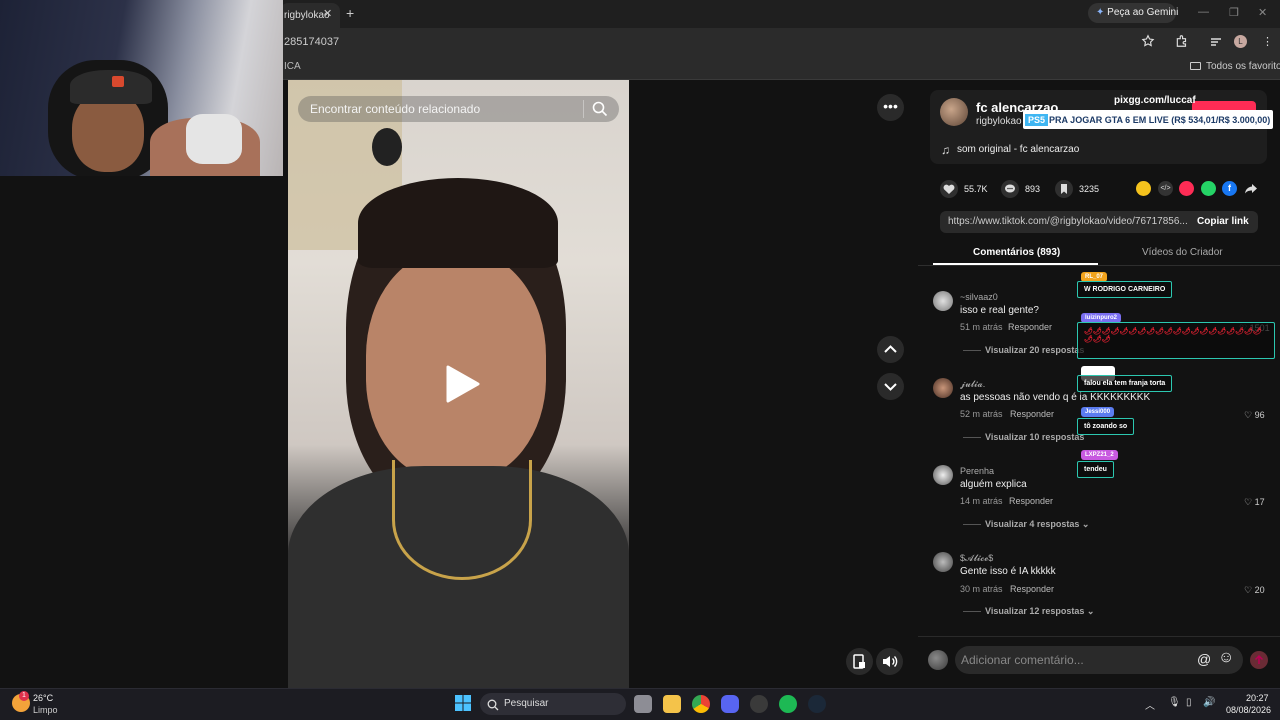  Describe the element at coordinates (1150, 704) in the screenshot. I see `tray-chevron-icon: ︿` at that location.